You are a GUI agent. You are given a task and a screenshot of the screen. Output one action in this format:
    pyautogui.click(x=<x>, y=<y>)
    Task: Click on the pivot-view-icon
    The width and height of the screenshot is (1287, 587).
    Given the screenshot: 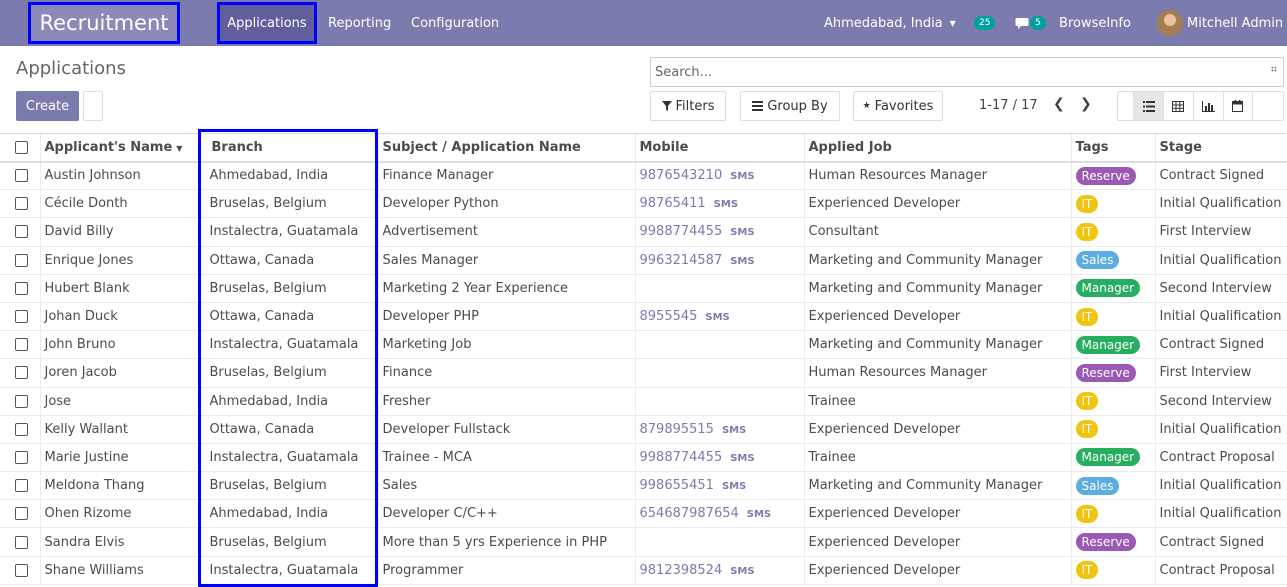 What is the action you would take?
    pyautogui.click(x=1179, y=106)
    